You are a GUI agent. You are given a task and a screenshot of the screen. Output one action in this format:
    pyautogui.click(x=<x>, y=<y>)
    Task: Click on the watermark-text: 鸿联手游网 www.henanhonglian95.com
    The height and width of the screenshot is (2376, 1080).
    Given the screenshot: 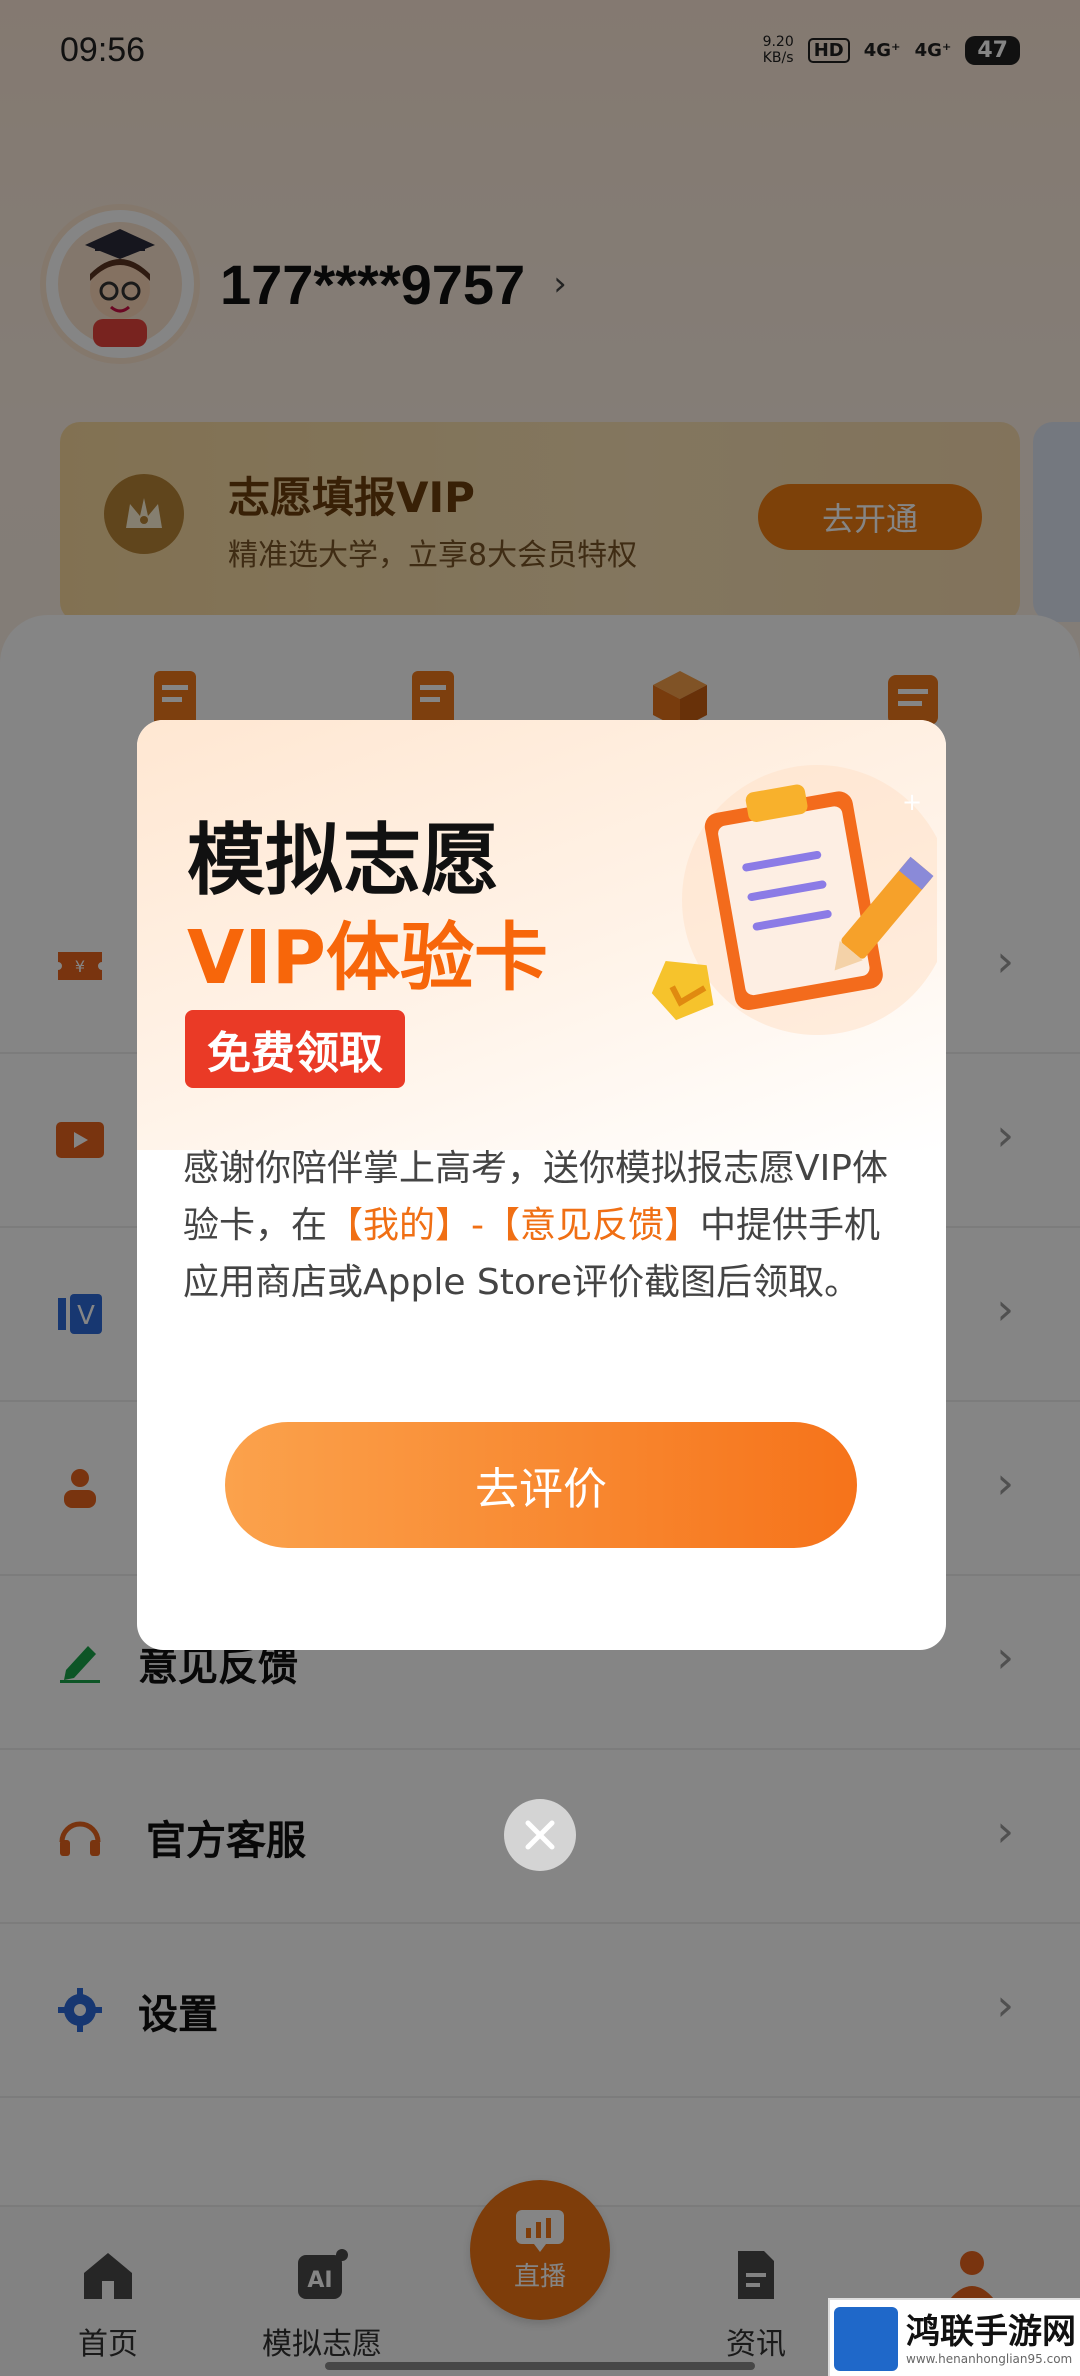 What is the action you would take?
    pyautogui.click(x=991, y=2339)
    